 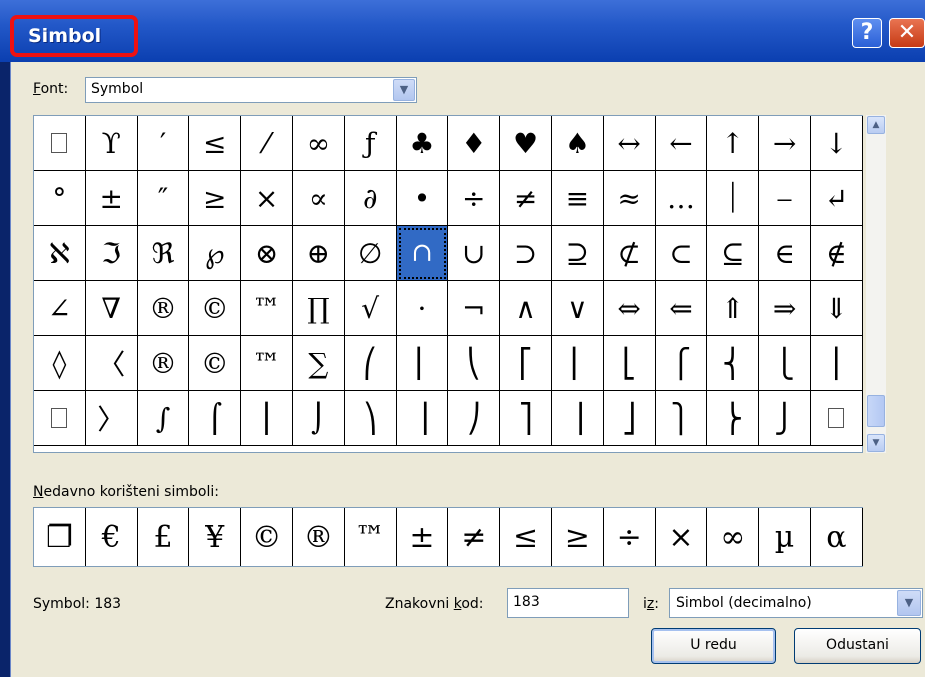 What do you see at coordinates (629, 253) in the screenshot?
I see `symbol-cell: ⊄` at bounding box center [629, 253].